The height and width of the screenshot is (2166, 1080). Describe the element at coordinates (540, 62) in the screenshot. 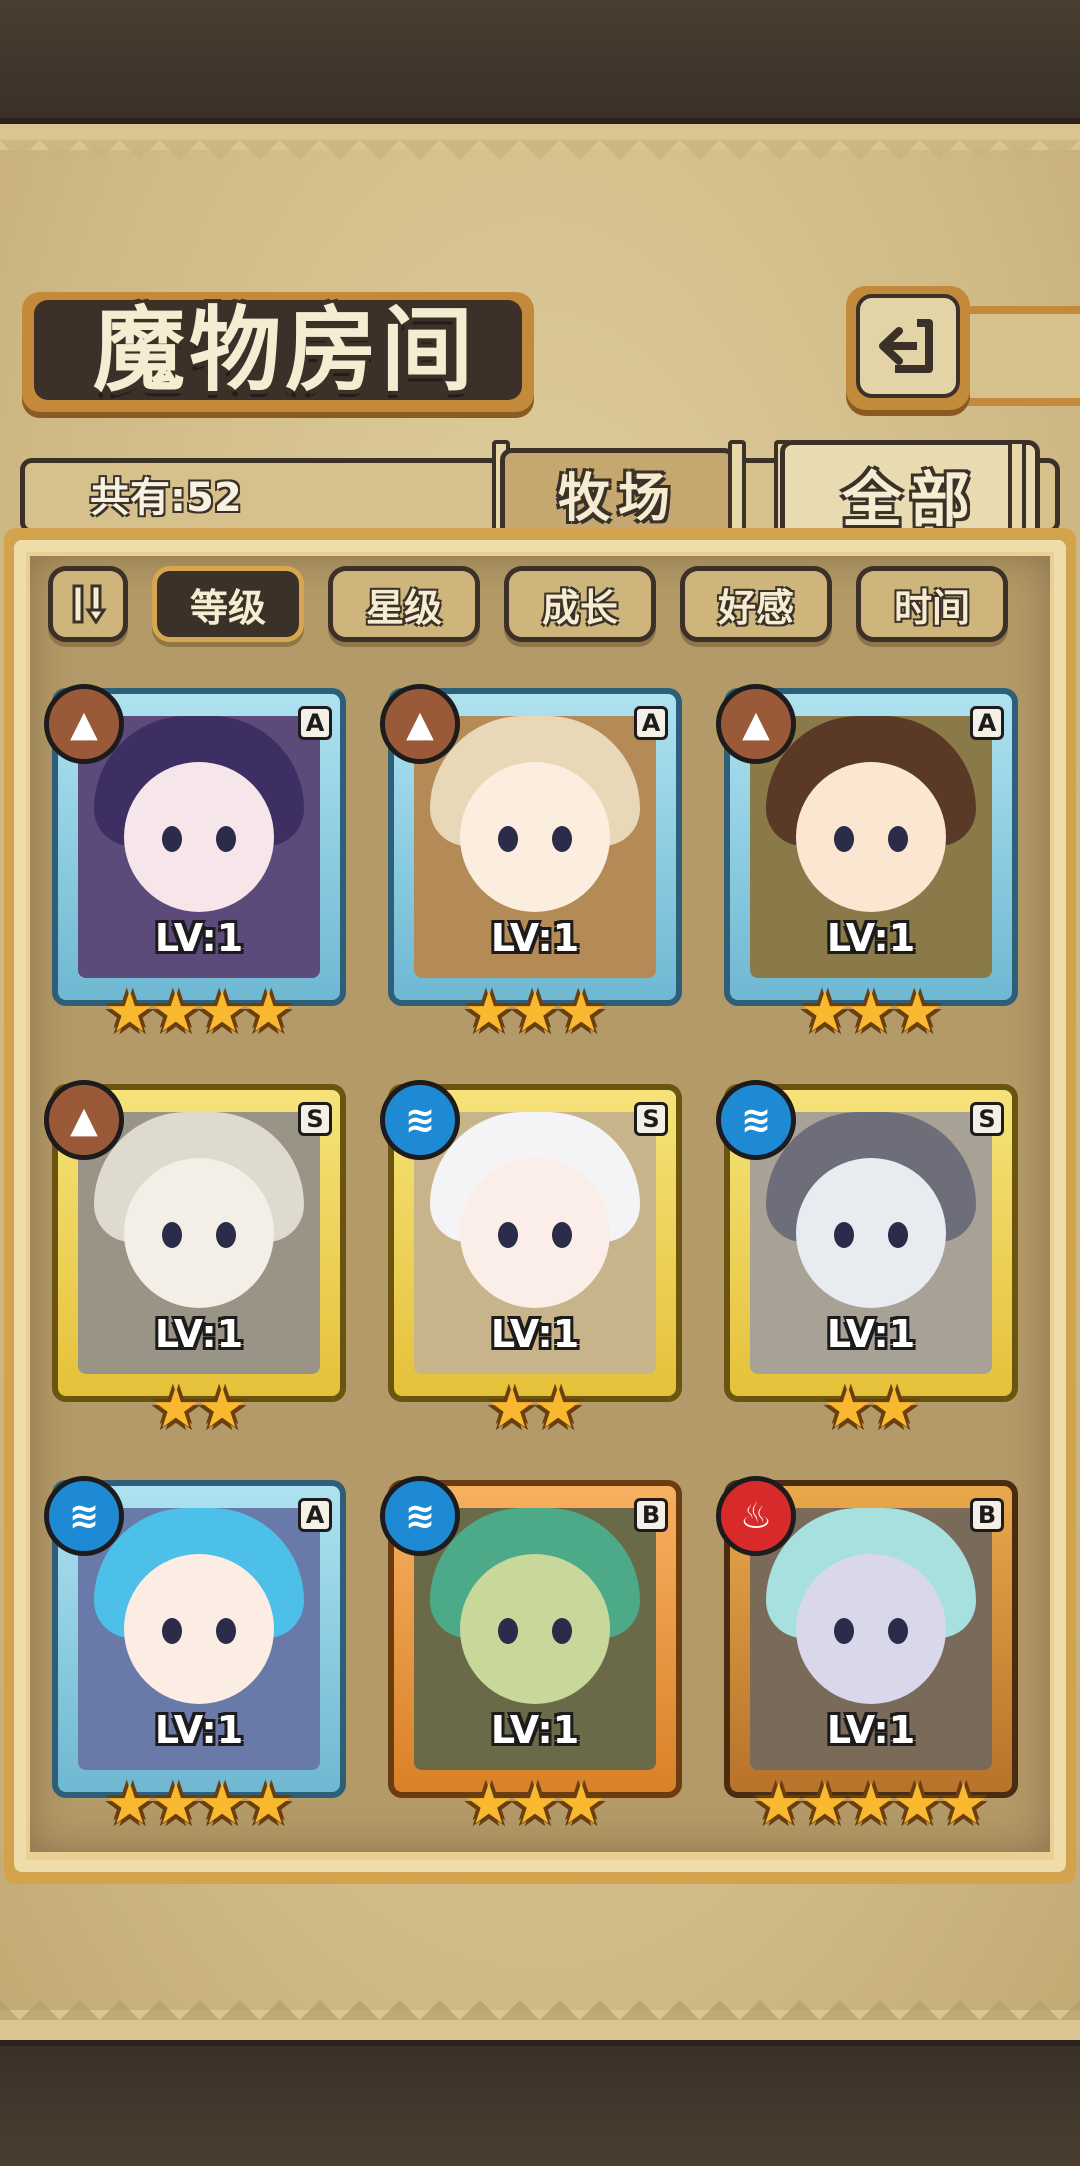

I see `top-dark-bar` at that location.